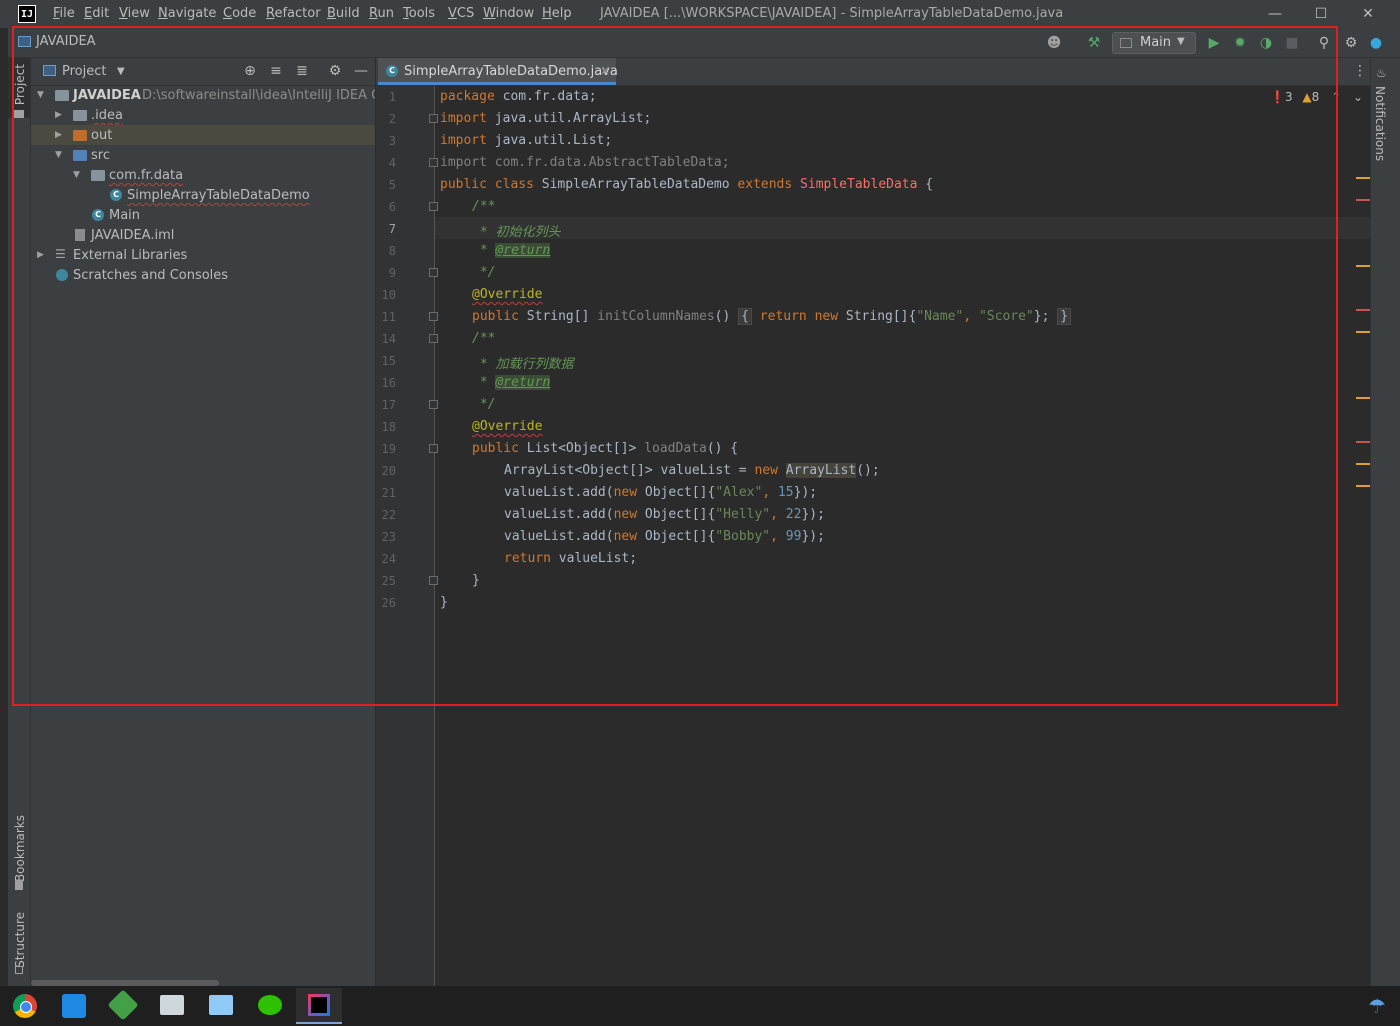 The image size is (1400, 1026). Describe the element at coordinates (1266, 43) in the screenshot. I see `coverage-icon: ◑` at that location.